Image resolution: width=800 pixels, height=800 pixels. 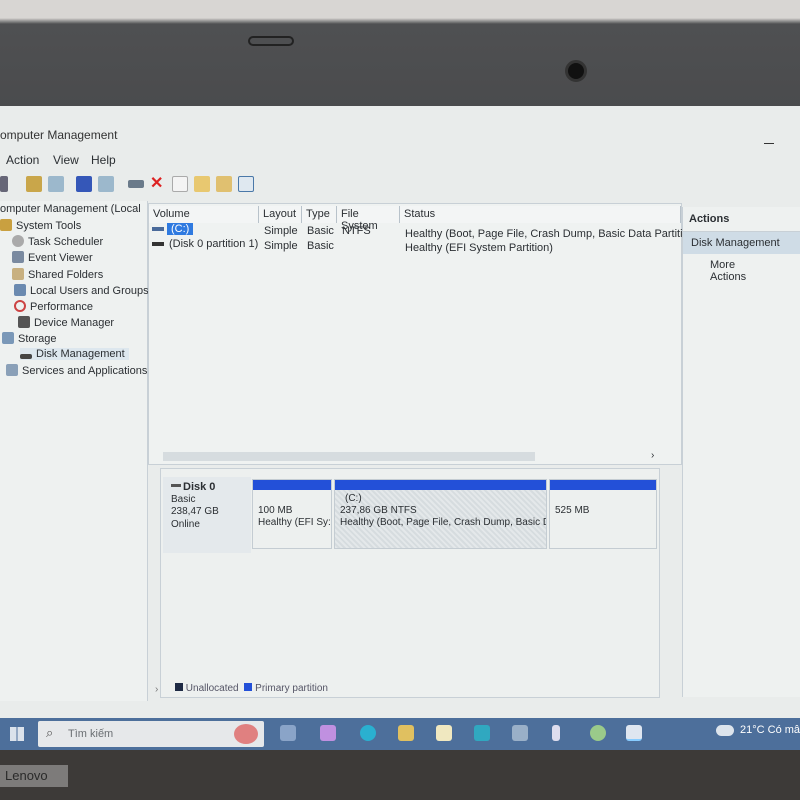 I want to click on legend-unallocated-swatch, so click(x=179, y=687).